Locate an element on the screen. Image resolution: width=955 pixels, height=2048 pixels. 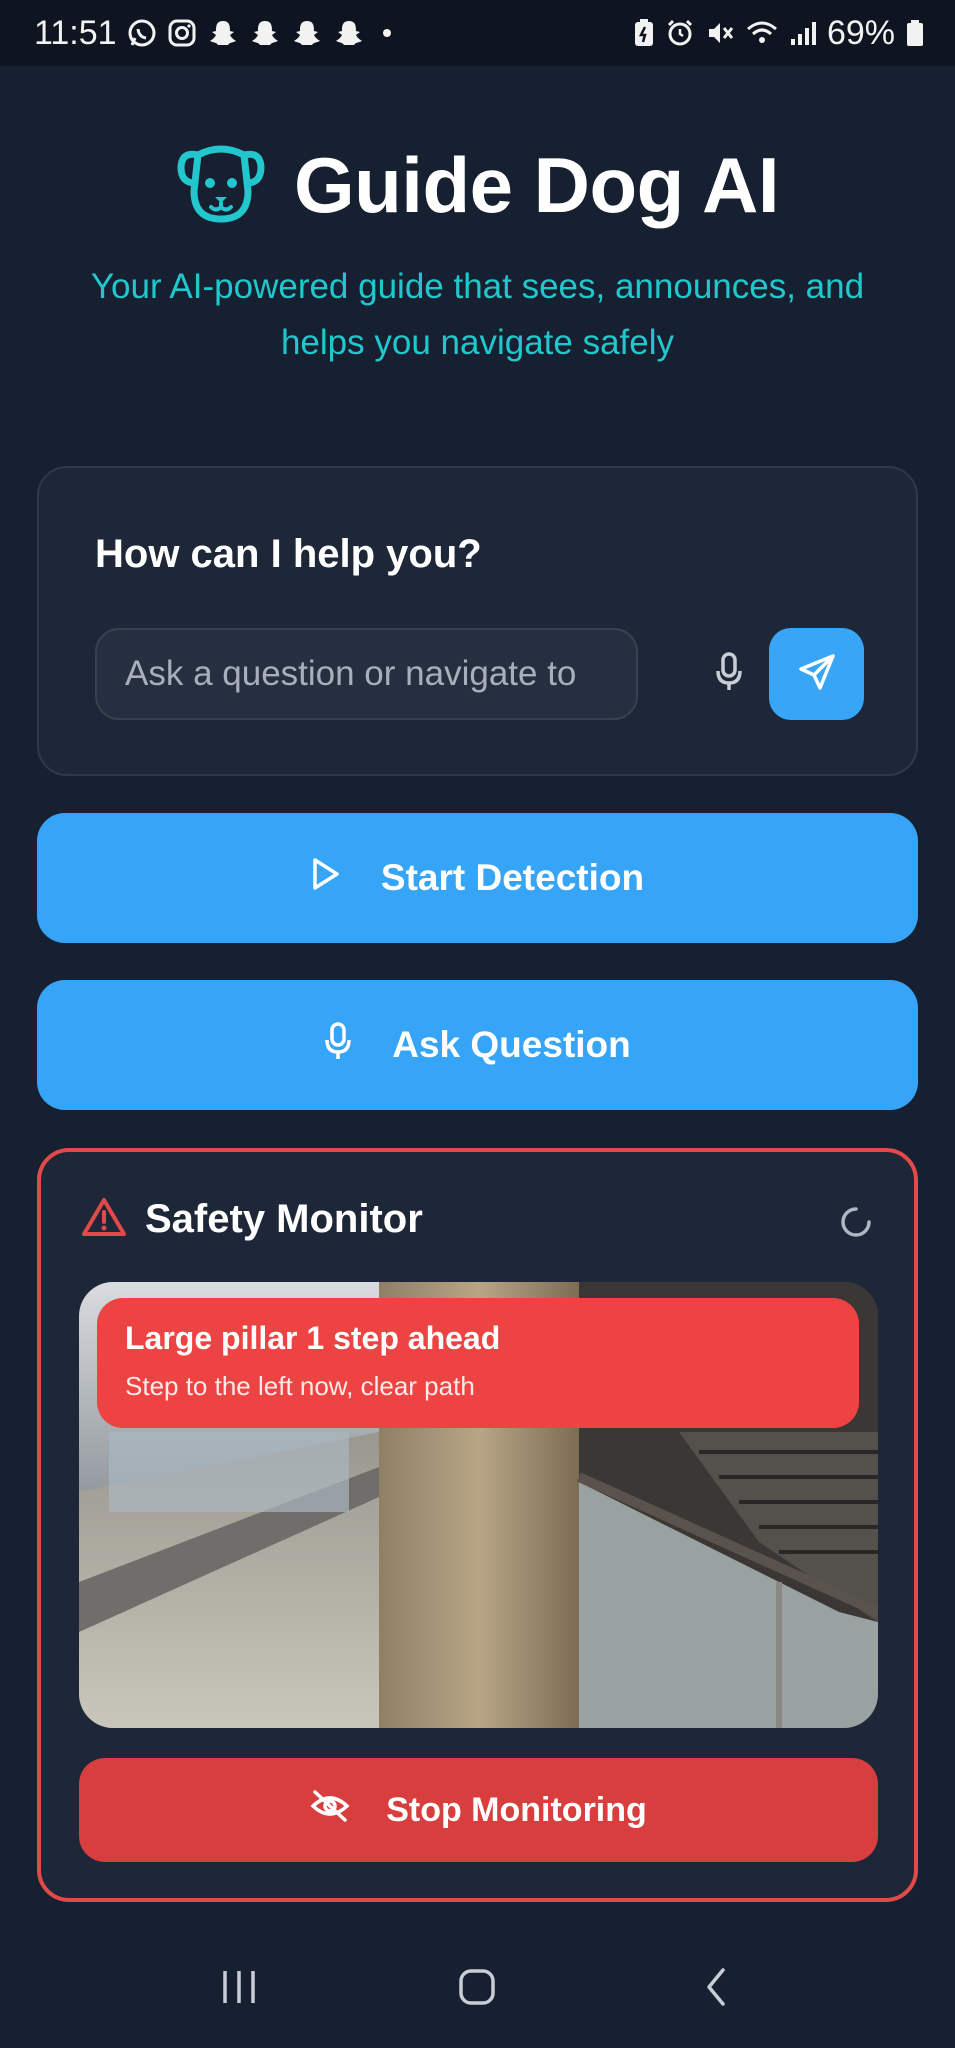
alert-title: Large pillar 1 step ahead is located at coordinates (313, 1338).